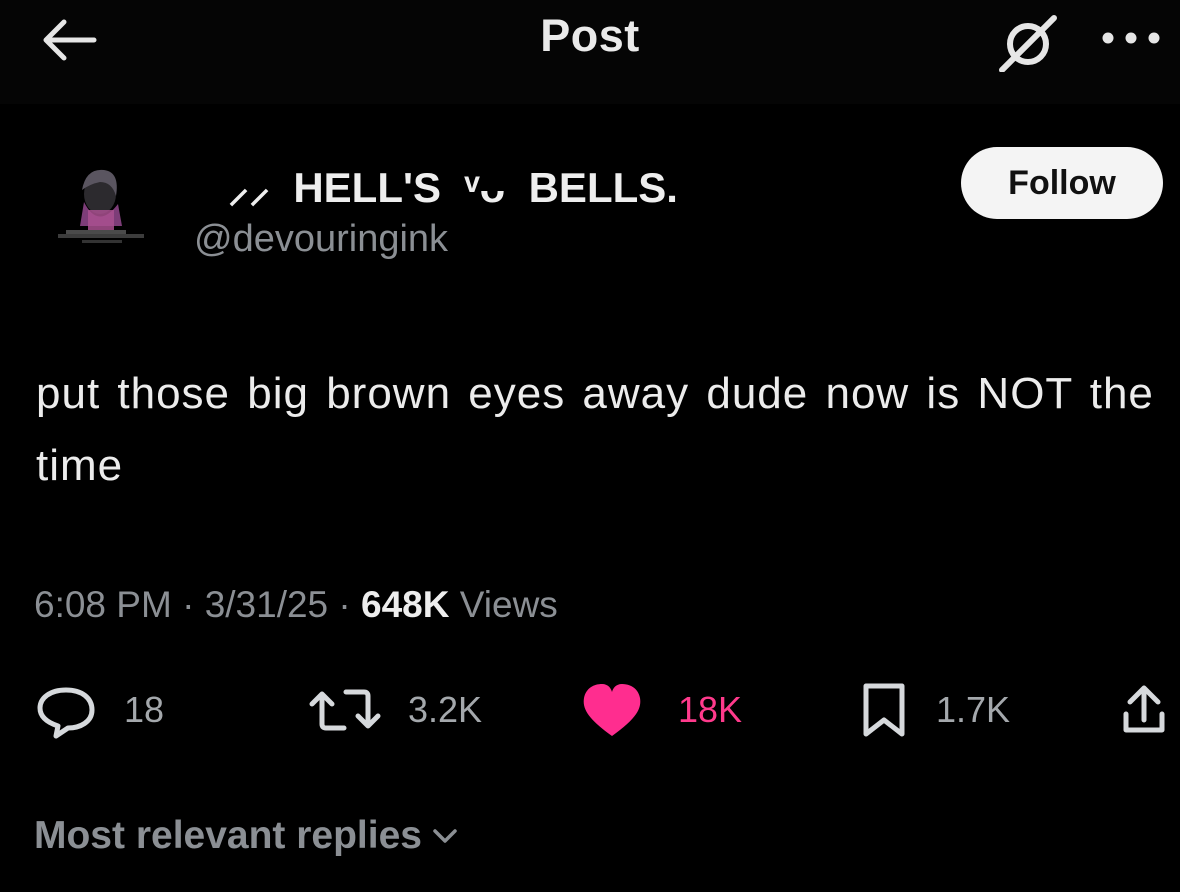 This screenshot has width=1180, height=892. Describe the element at coordinates (345, 710) in the screenshot. I see `repost-icon` at that location.